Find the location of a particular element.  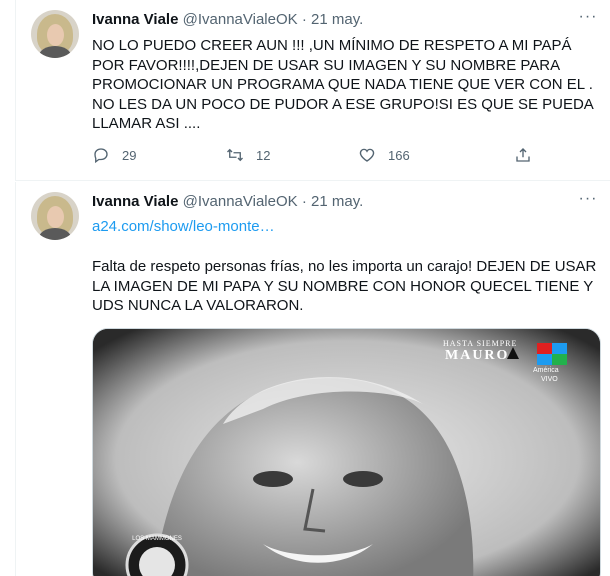

channel-sub-text: América is located at coordinates (546, 370).